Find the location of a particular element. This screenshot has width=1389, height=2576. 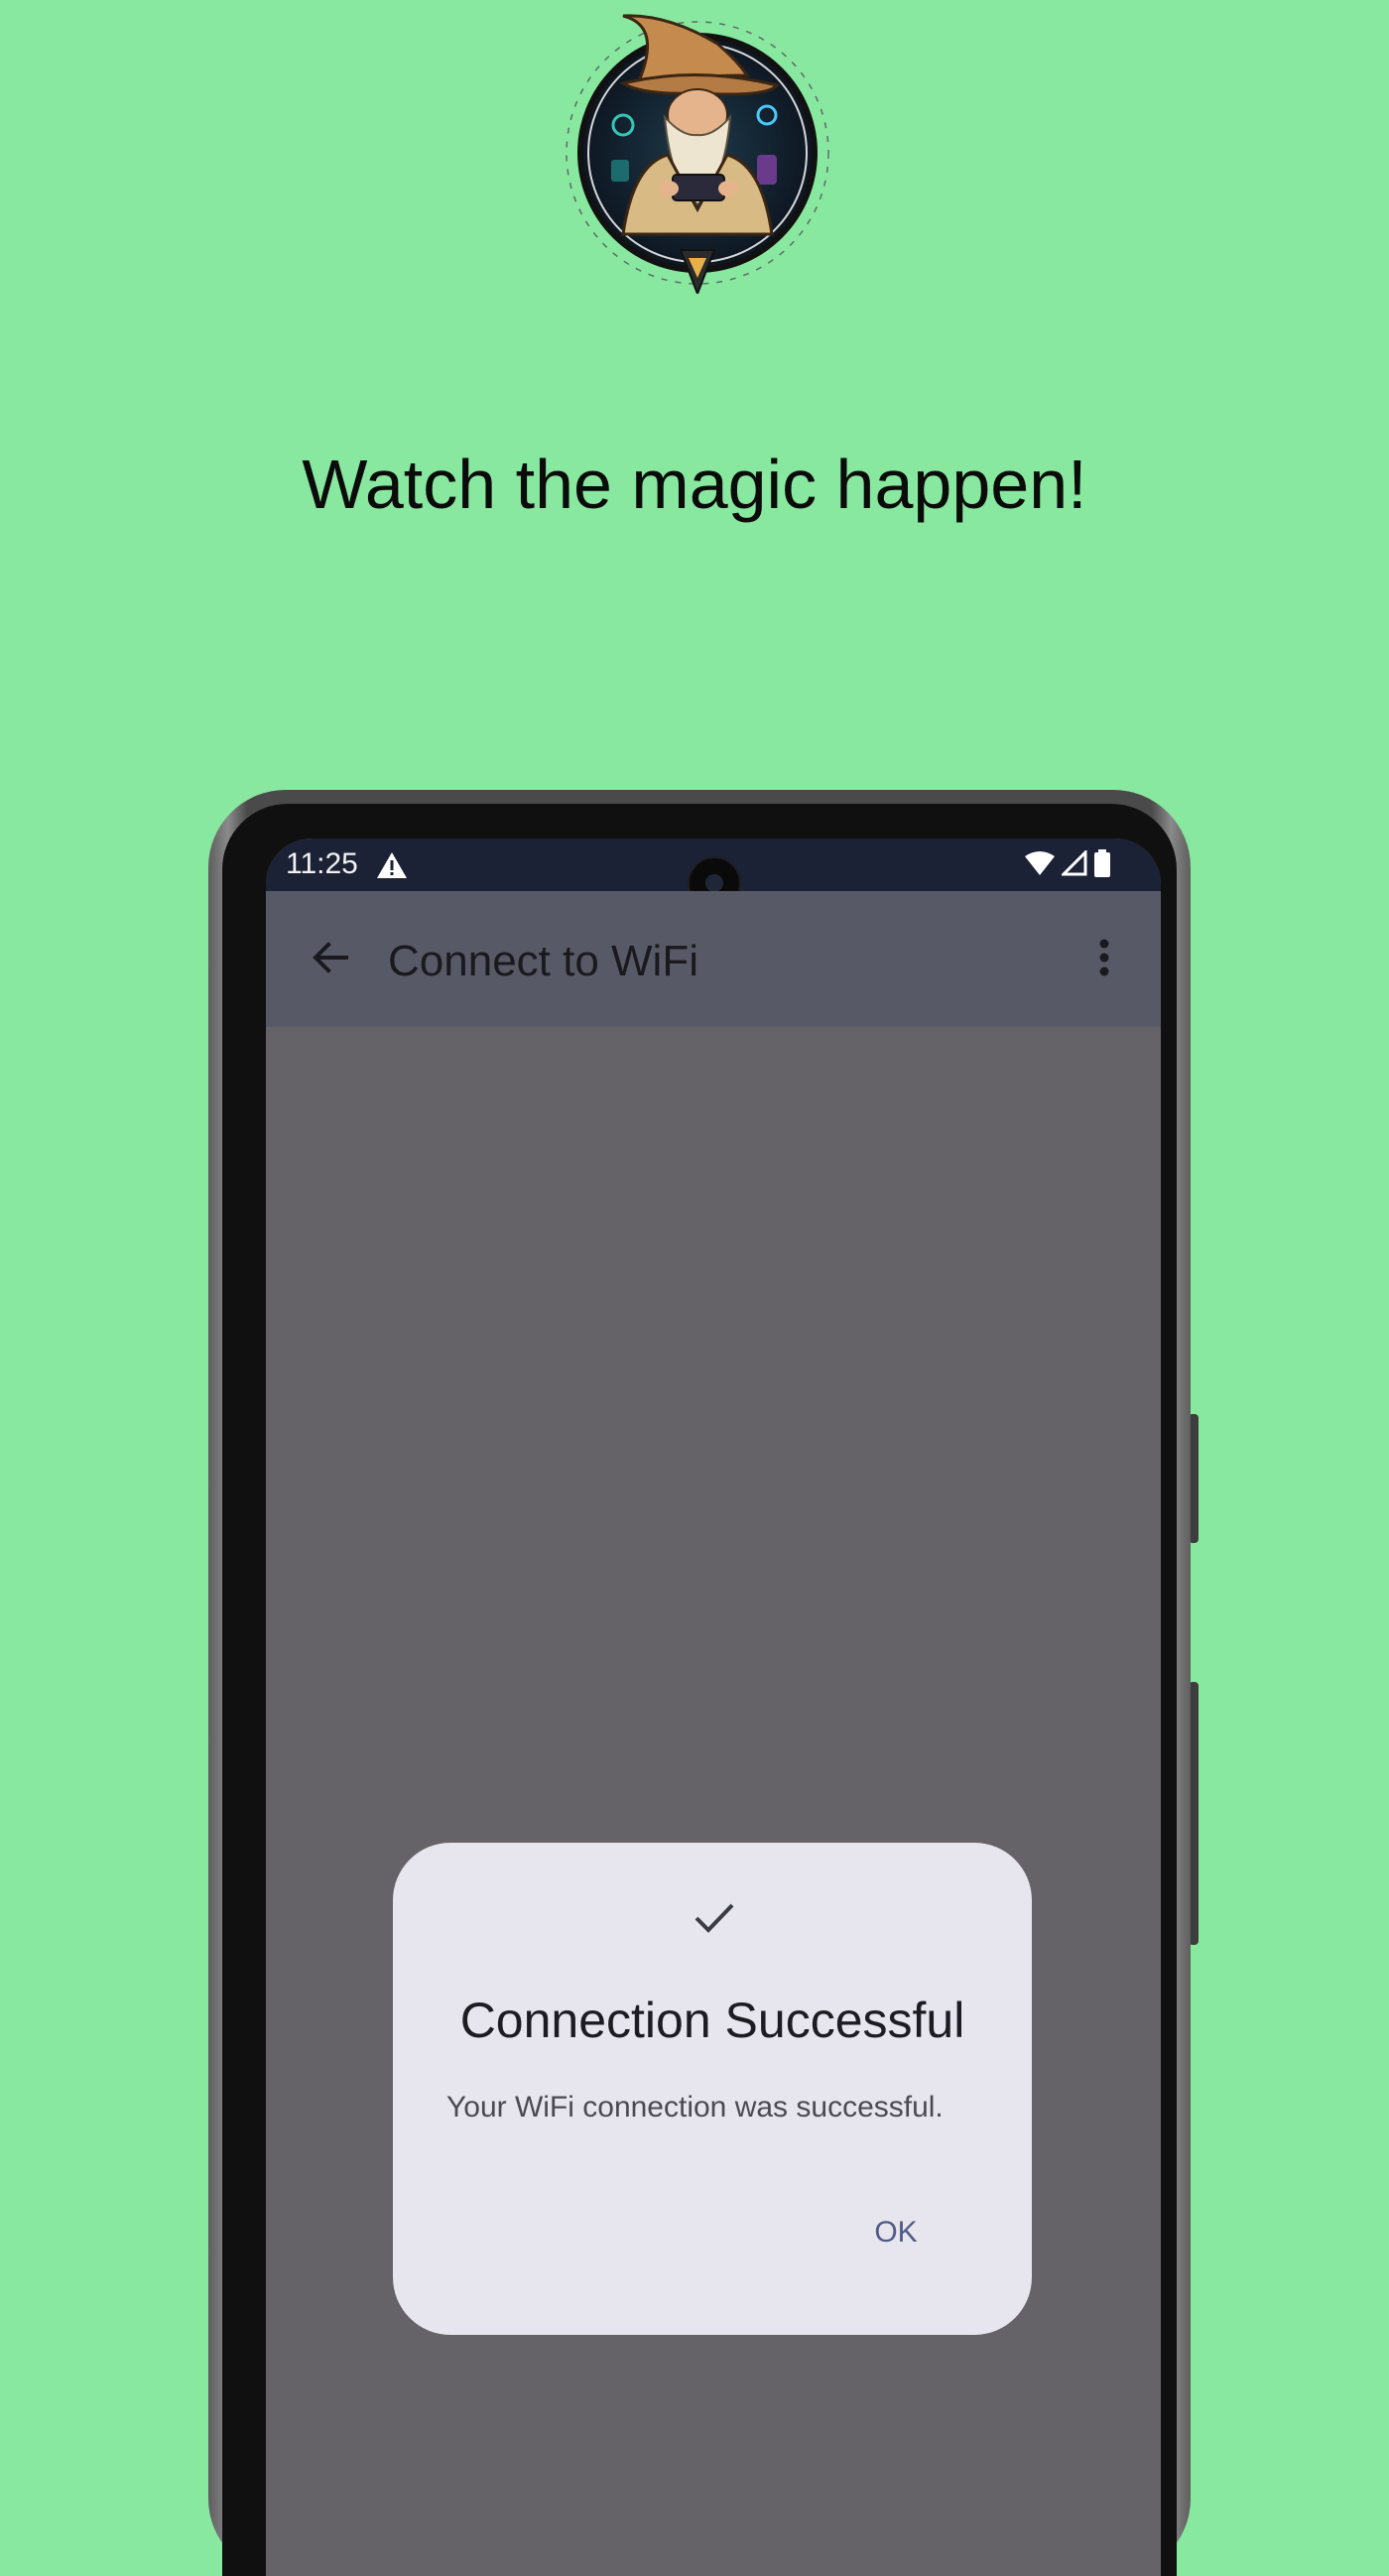

check-icon is located at coordinates (714, 1918).